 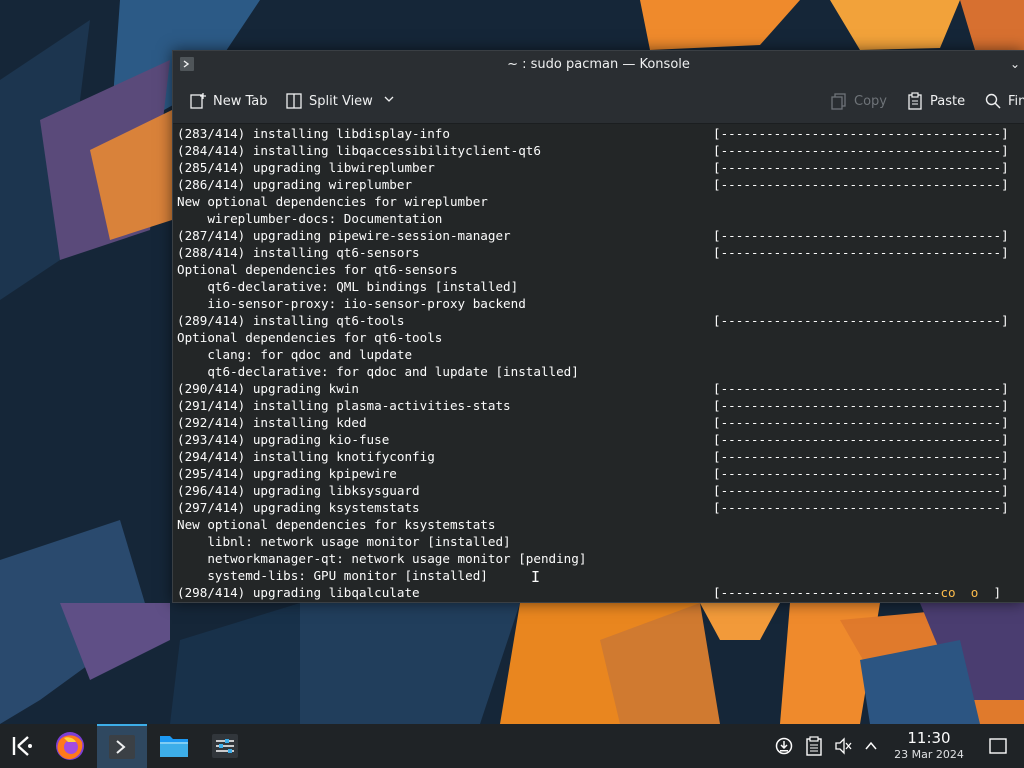 What do you see at coordinates (598, 101) in the screenshot?
I see `konsole-toolbar: New Tab Split View Copy Paste Fin` at bounding box center [598, 101].